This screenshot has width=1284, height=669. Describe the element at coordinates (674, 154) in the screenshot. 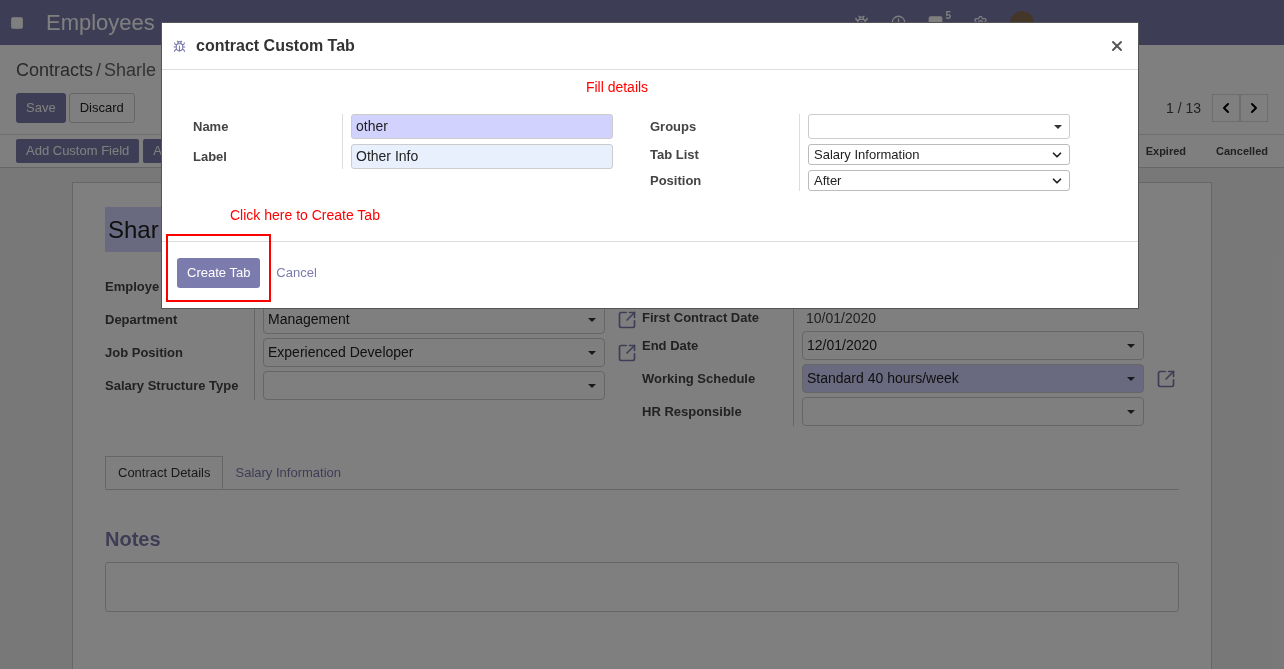

I see `field-label: Tab List` at that location.